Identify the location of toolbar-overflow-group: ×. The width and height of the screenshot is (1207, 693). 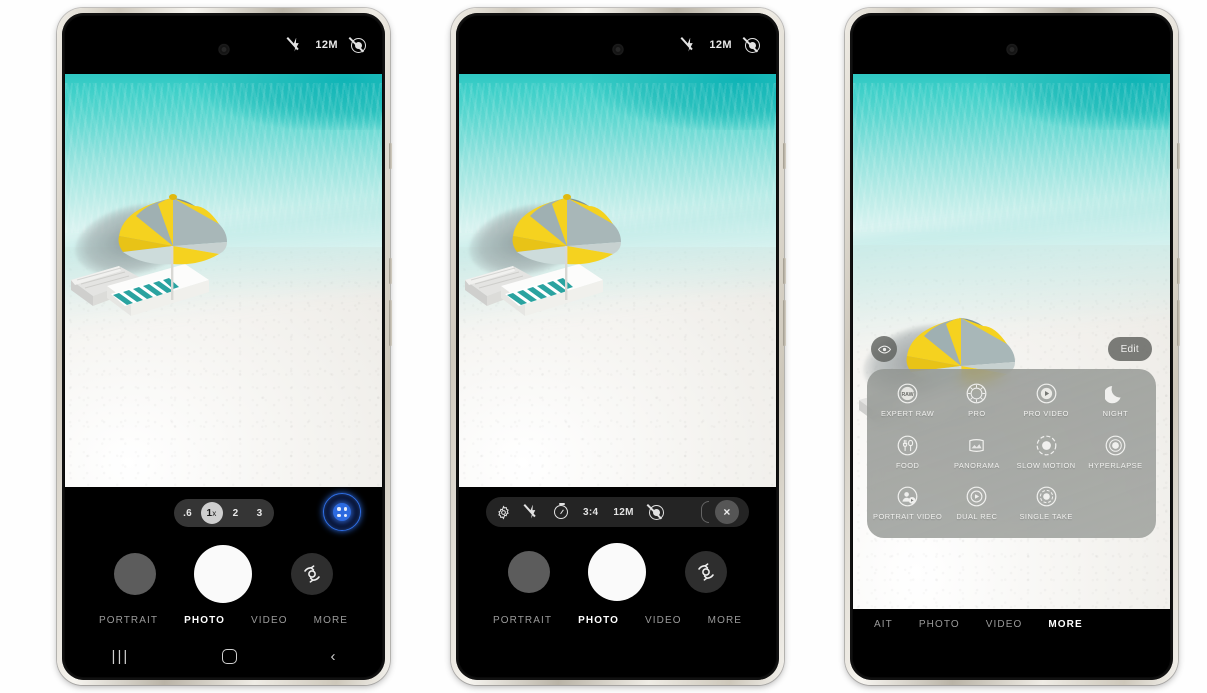
(720, 512).